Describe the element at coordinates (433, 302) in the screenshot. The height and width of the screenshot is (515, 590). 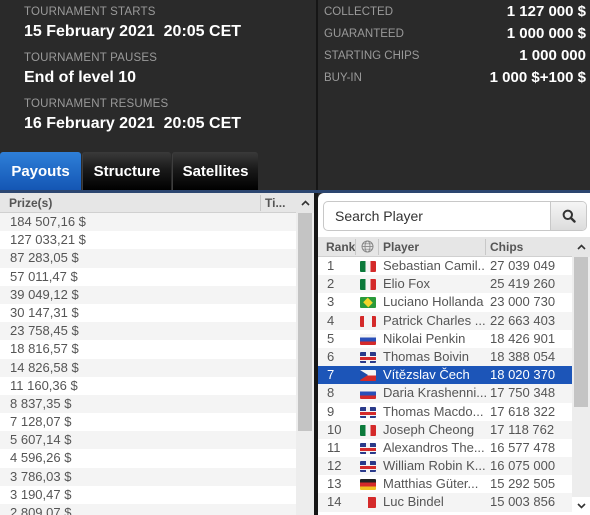
I see `player-name: Luciano Hollanda` at that location.